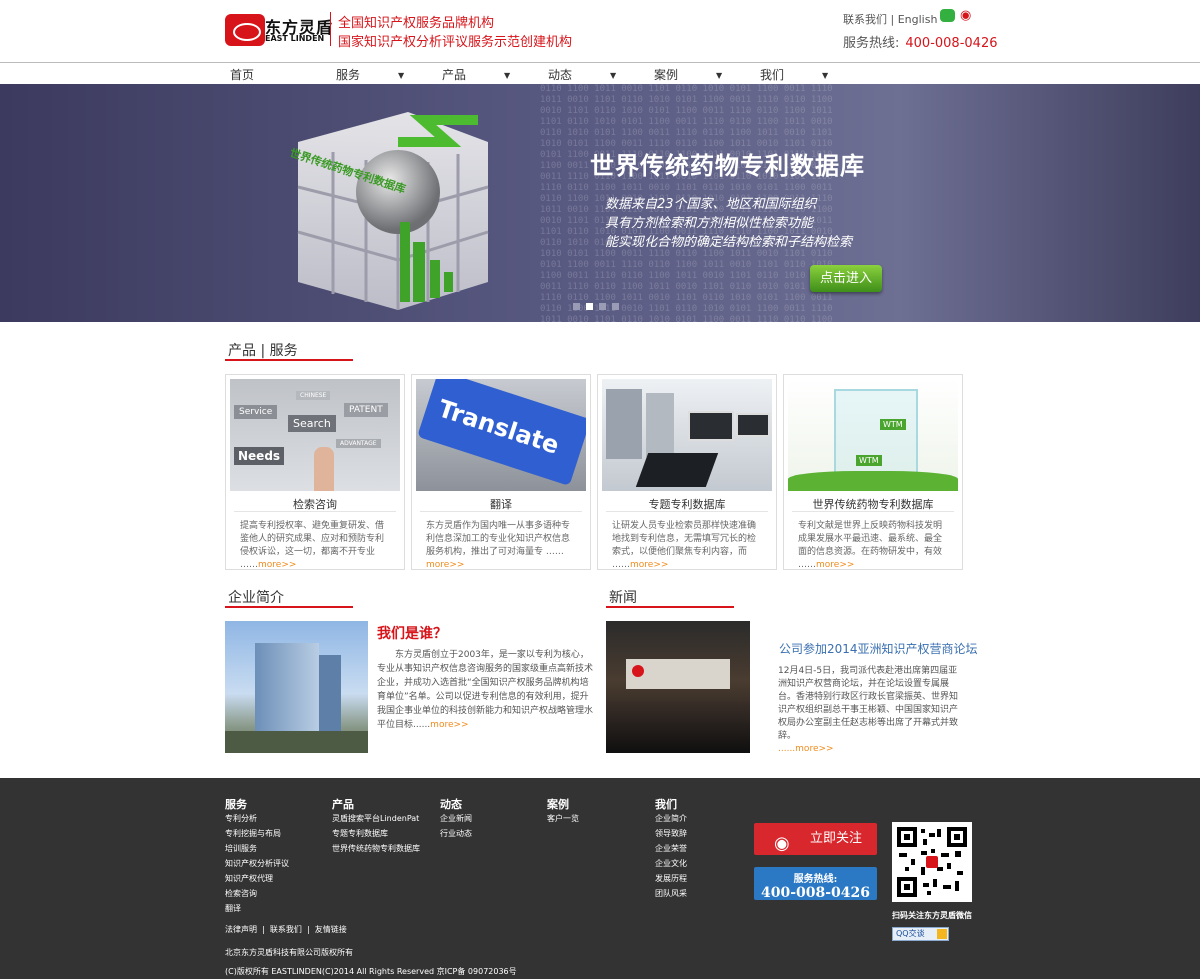  What do you see at coordinates (233, 908) in the screenshot?
I see `footer-link: 翻译` at bounding box center [233, 908].